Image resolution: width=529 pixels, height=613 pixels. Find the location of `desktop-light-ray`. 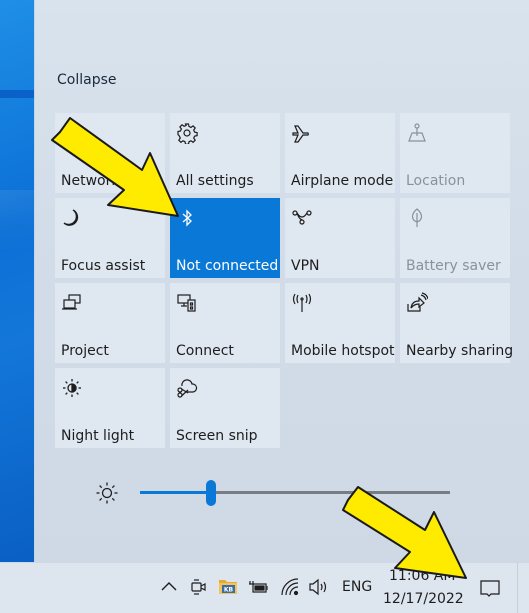

desktop-light-ray is located at coordinates (17, 220).